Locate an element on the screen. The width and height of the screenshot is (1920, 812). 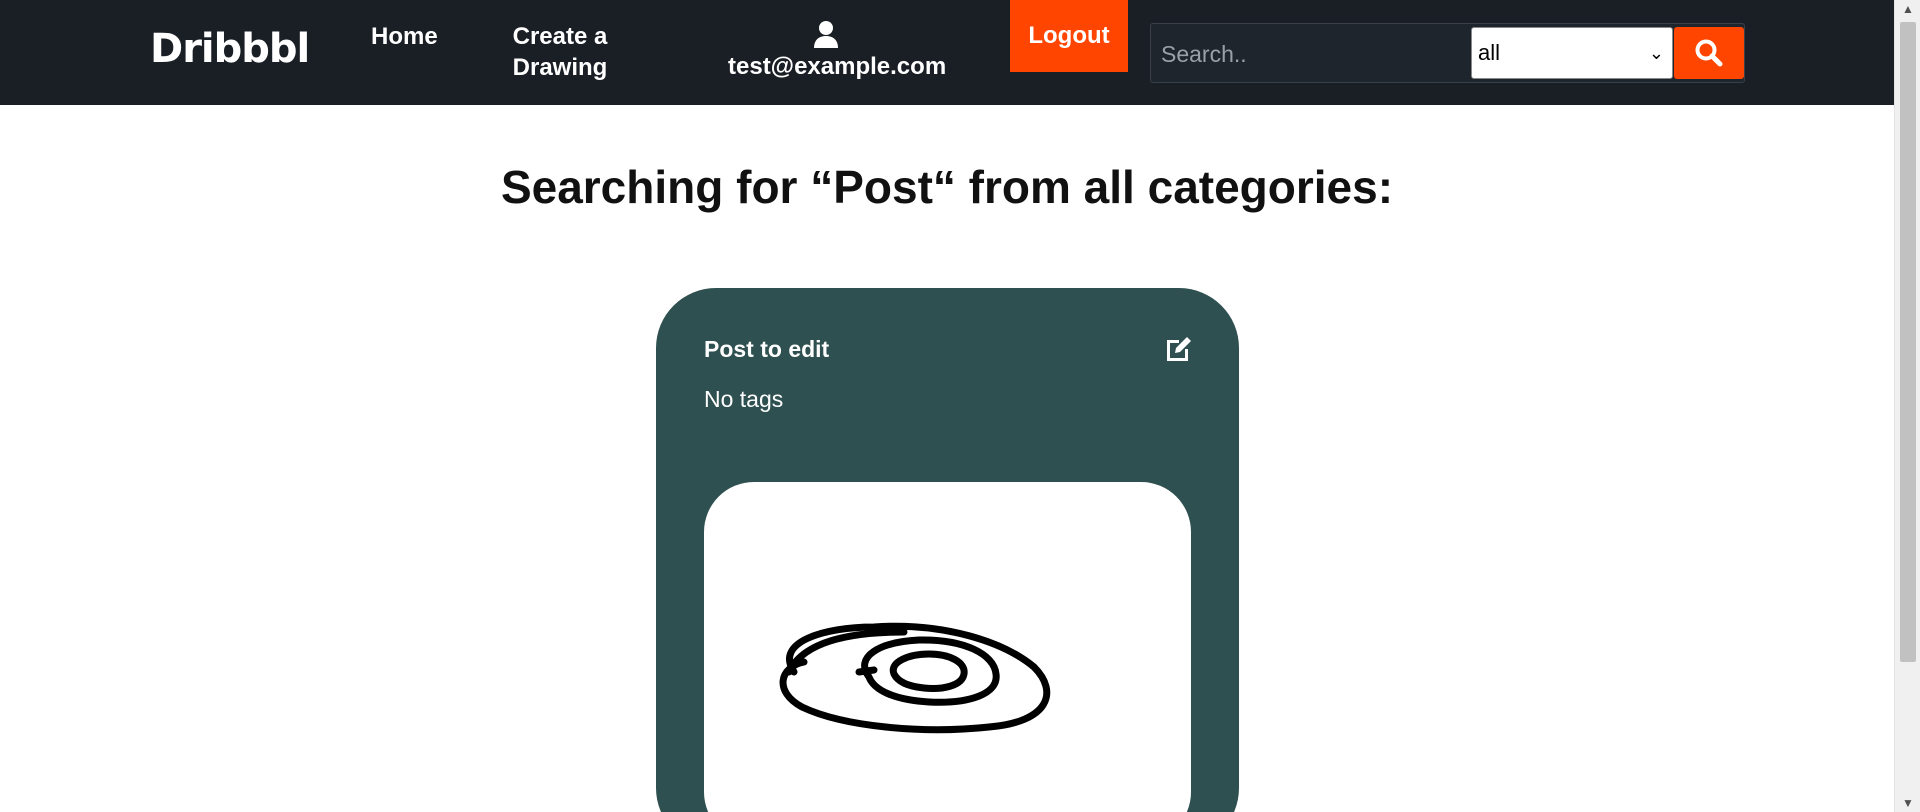
post-drawing-image is located at coordinates (947, 647).